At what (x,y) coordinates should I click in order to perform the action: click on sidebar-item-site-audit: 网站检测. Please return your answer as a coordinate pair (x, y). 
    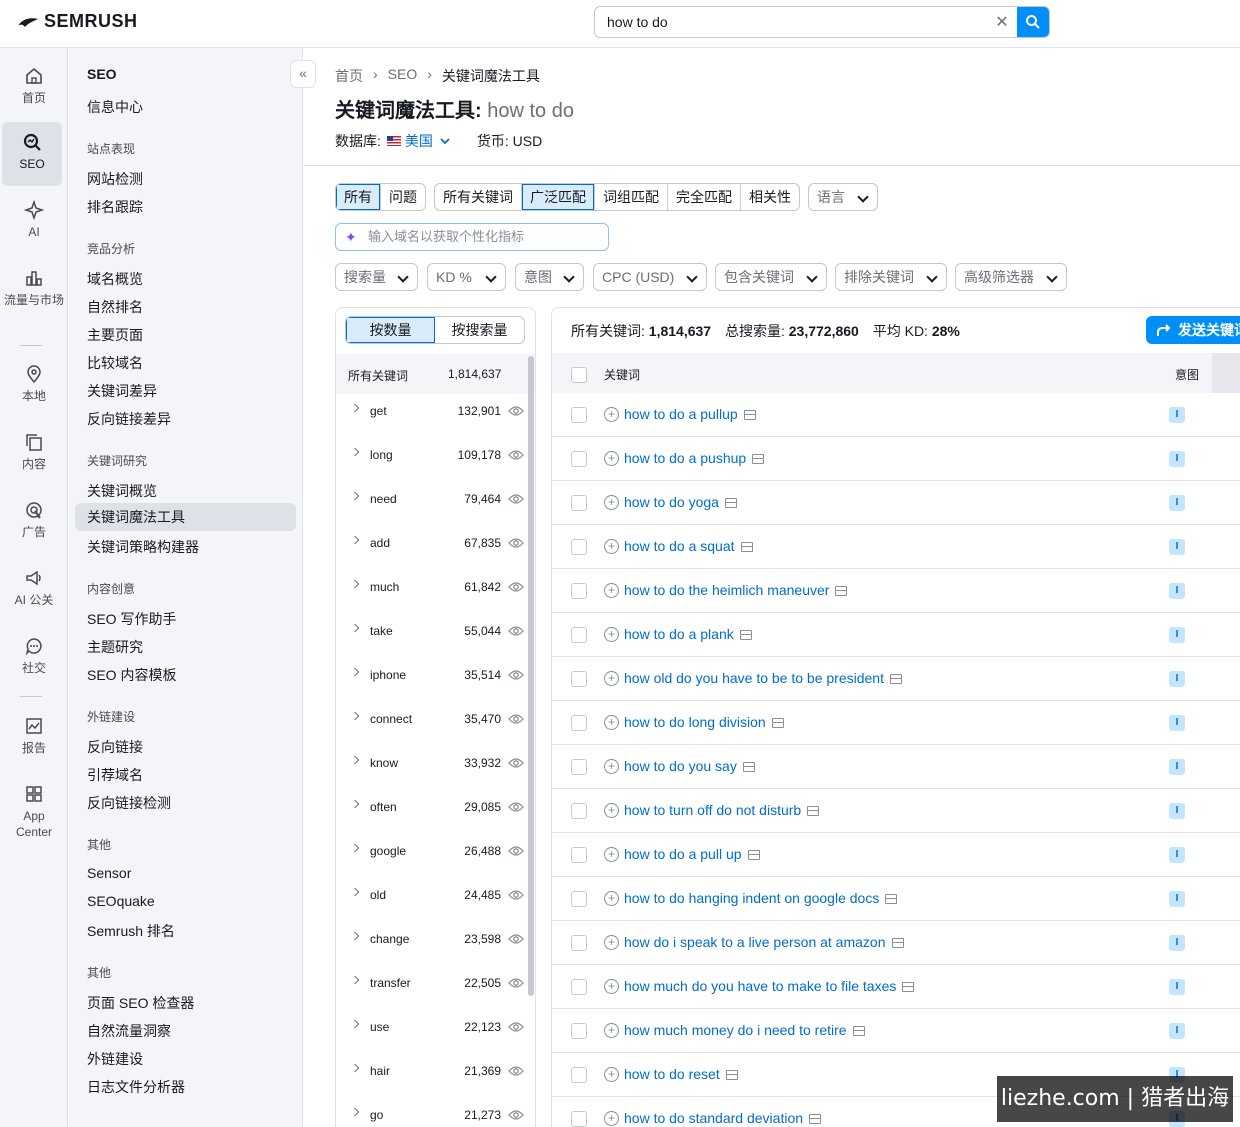
    Looking at the image, I should click on (115, 179).